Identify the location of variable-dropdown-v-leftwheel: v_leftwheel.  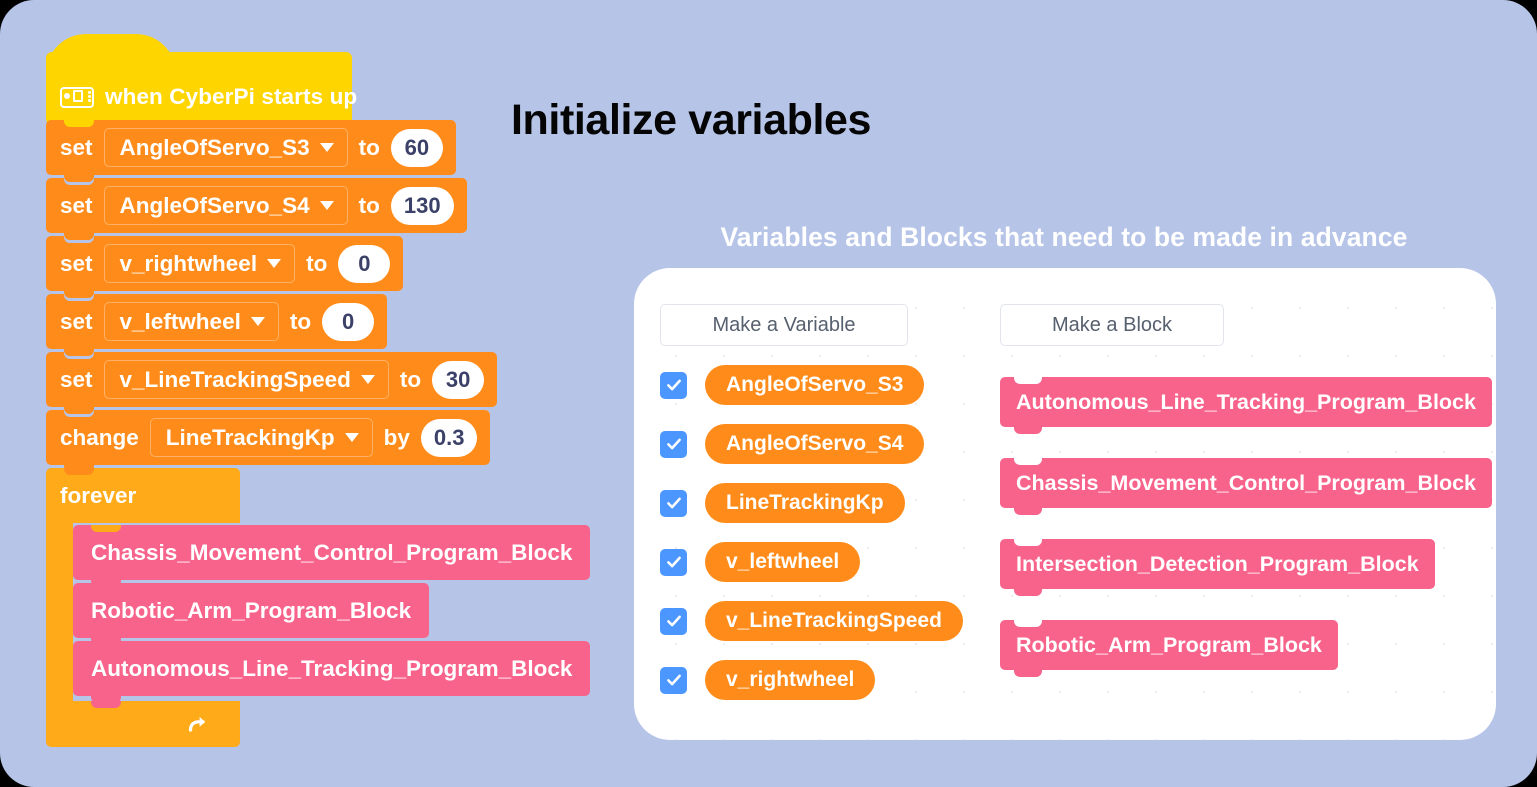
(191, 321).